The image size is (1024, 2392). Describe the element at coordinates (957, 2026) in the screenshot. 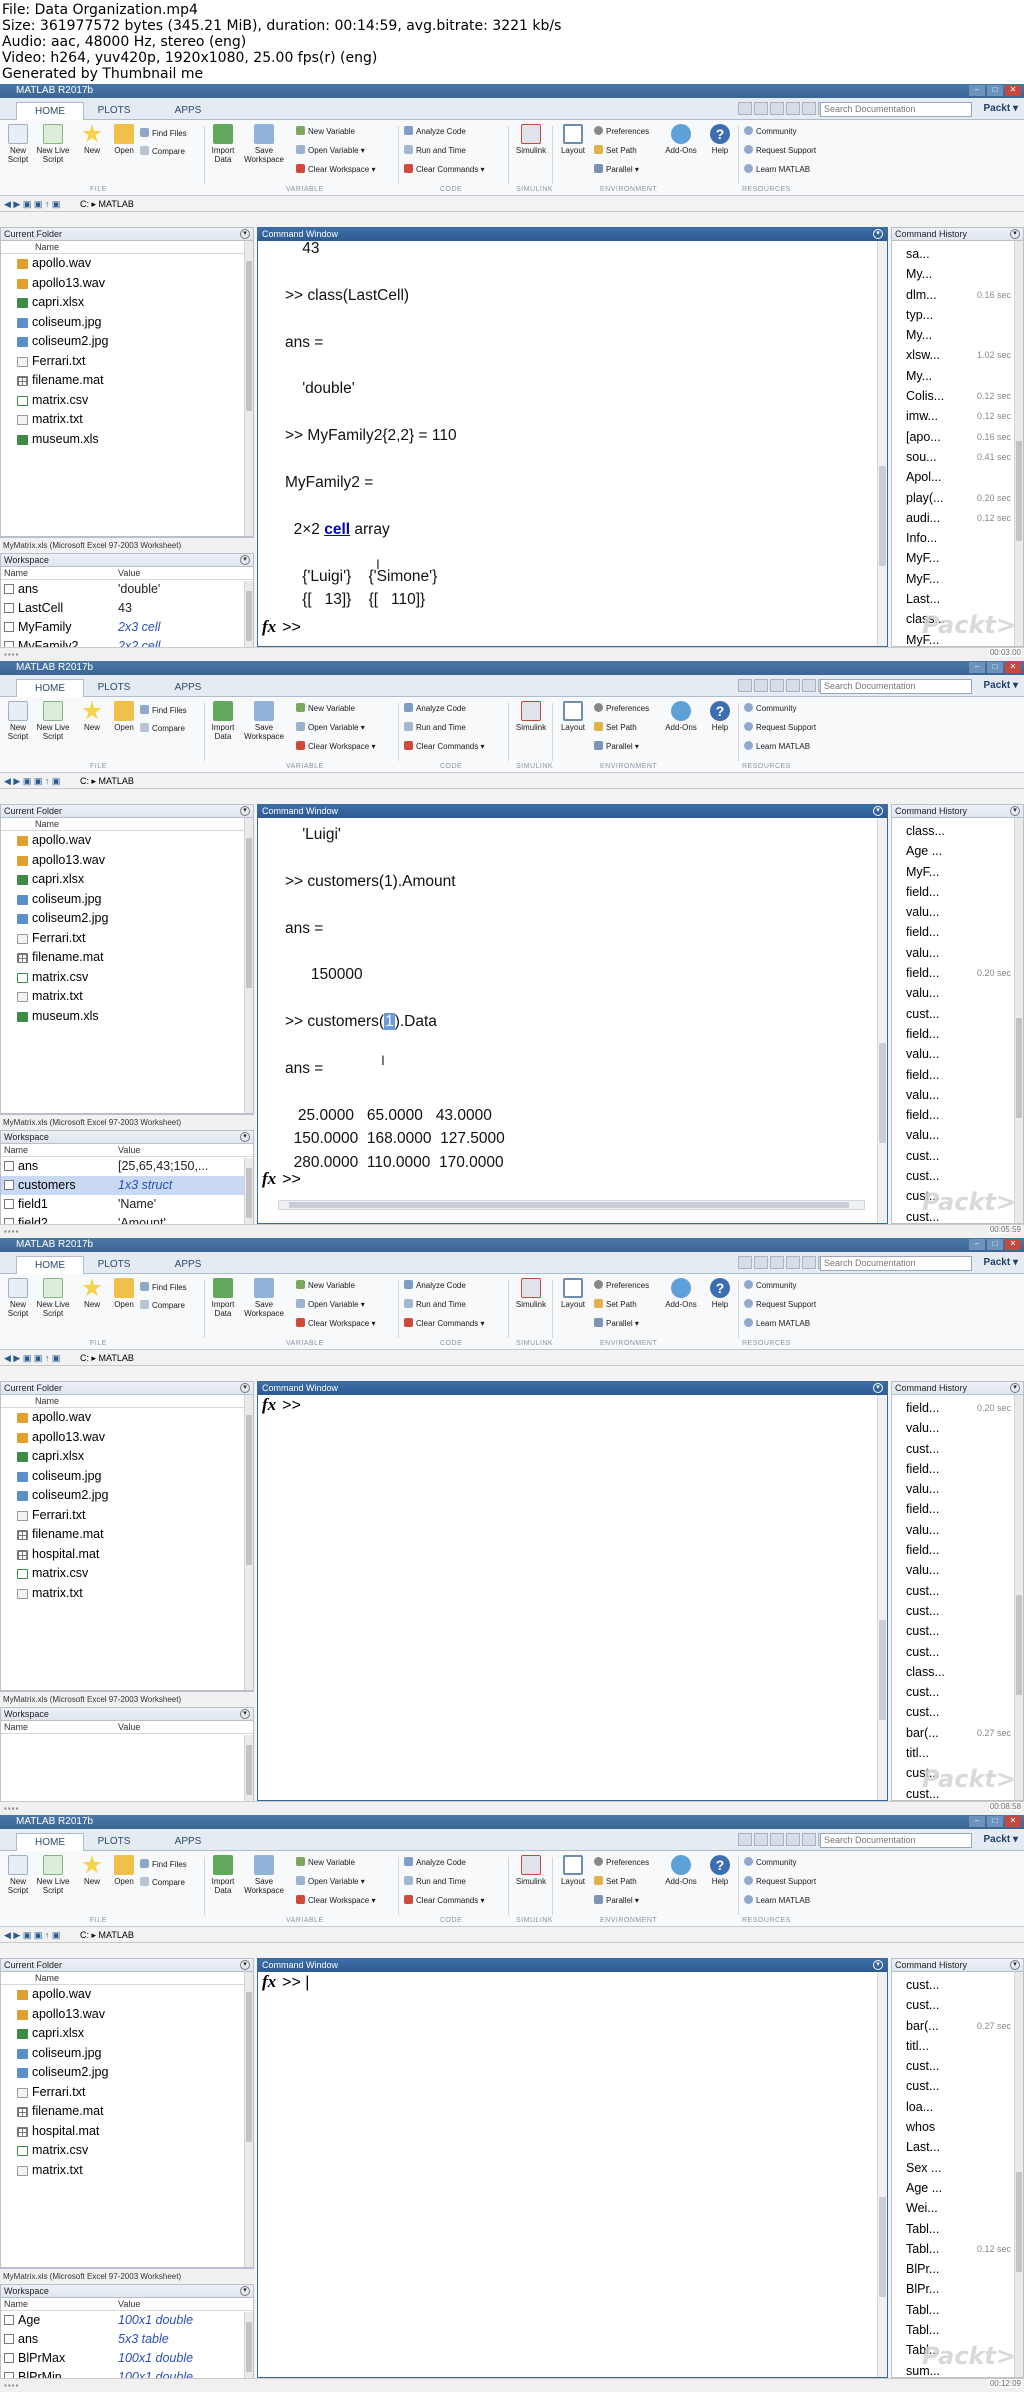

I see `history-item: bar(... 0.27 sec` at that location.